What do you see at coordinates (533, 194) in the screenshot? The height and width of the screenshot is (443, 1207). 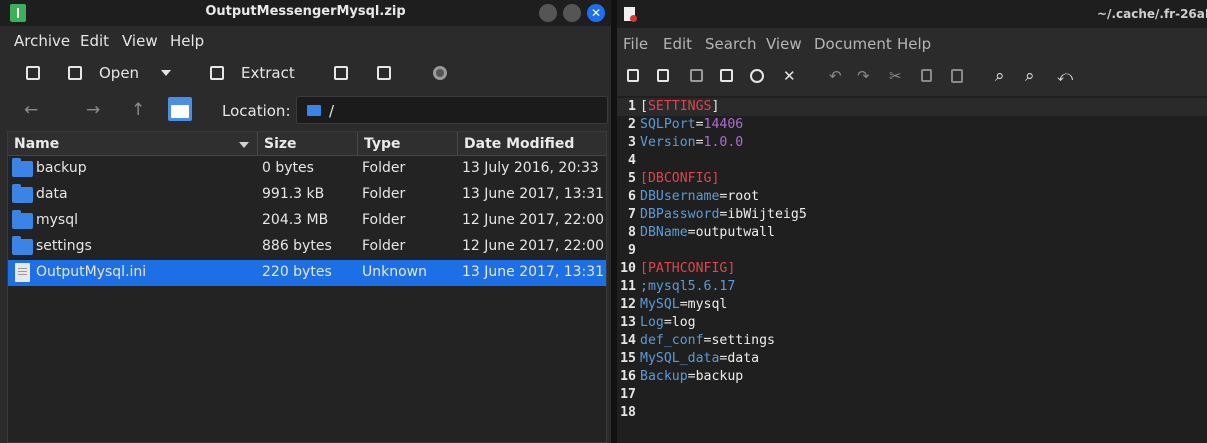 I see `file-date: 13 June 2017, 13:31` at bounding box center [533, 194].